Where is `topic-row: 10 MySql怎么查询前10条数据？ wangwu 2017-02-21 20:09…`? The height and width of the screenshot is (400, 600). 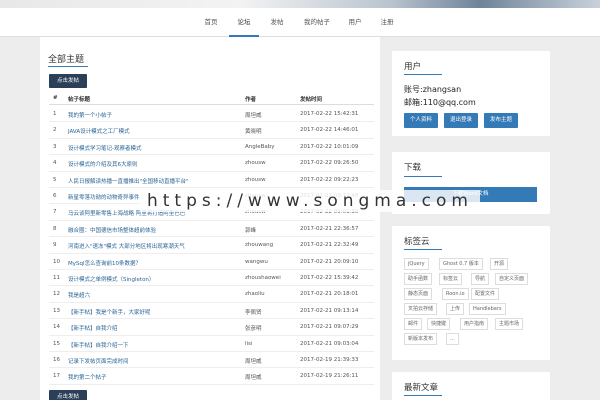 topic-row: 10 MySql怎么查询前10条数据？ wangwu 2017-02-21 20:09… is located at coordinates (211, 262).